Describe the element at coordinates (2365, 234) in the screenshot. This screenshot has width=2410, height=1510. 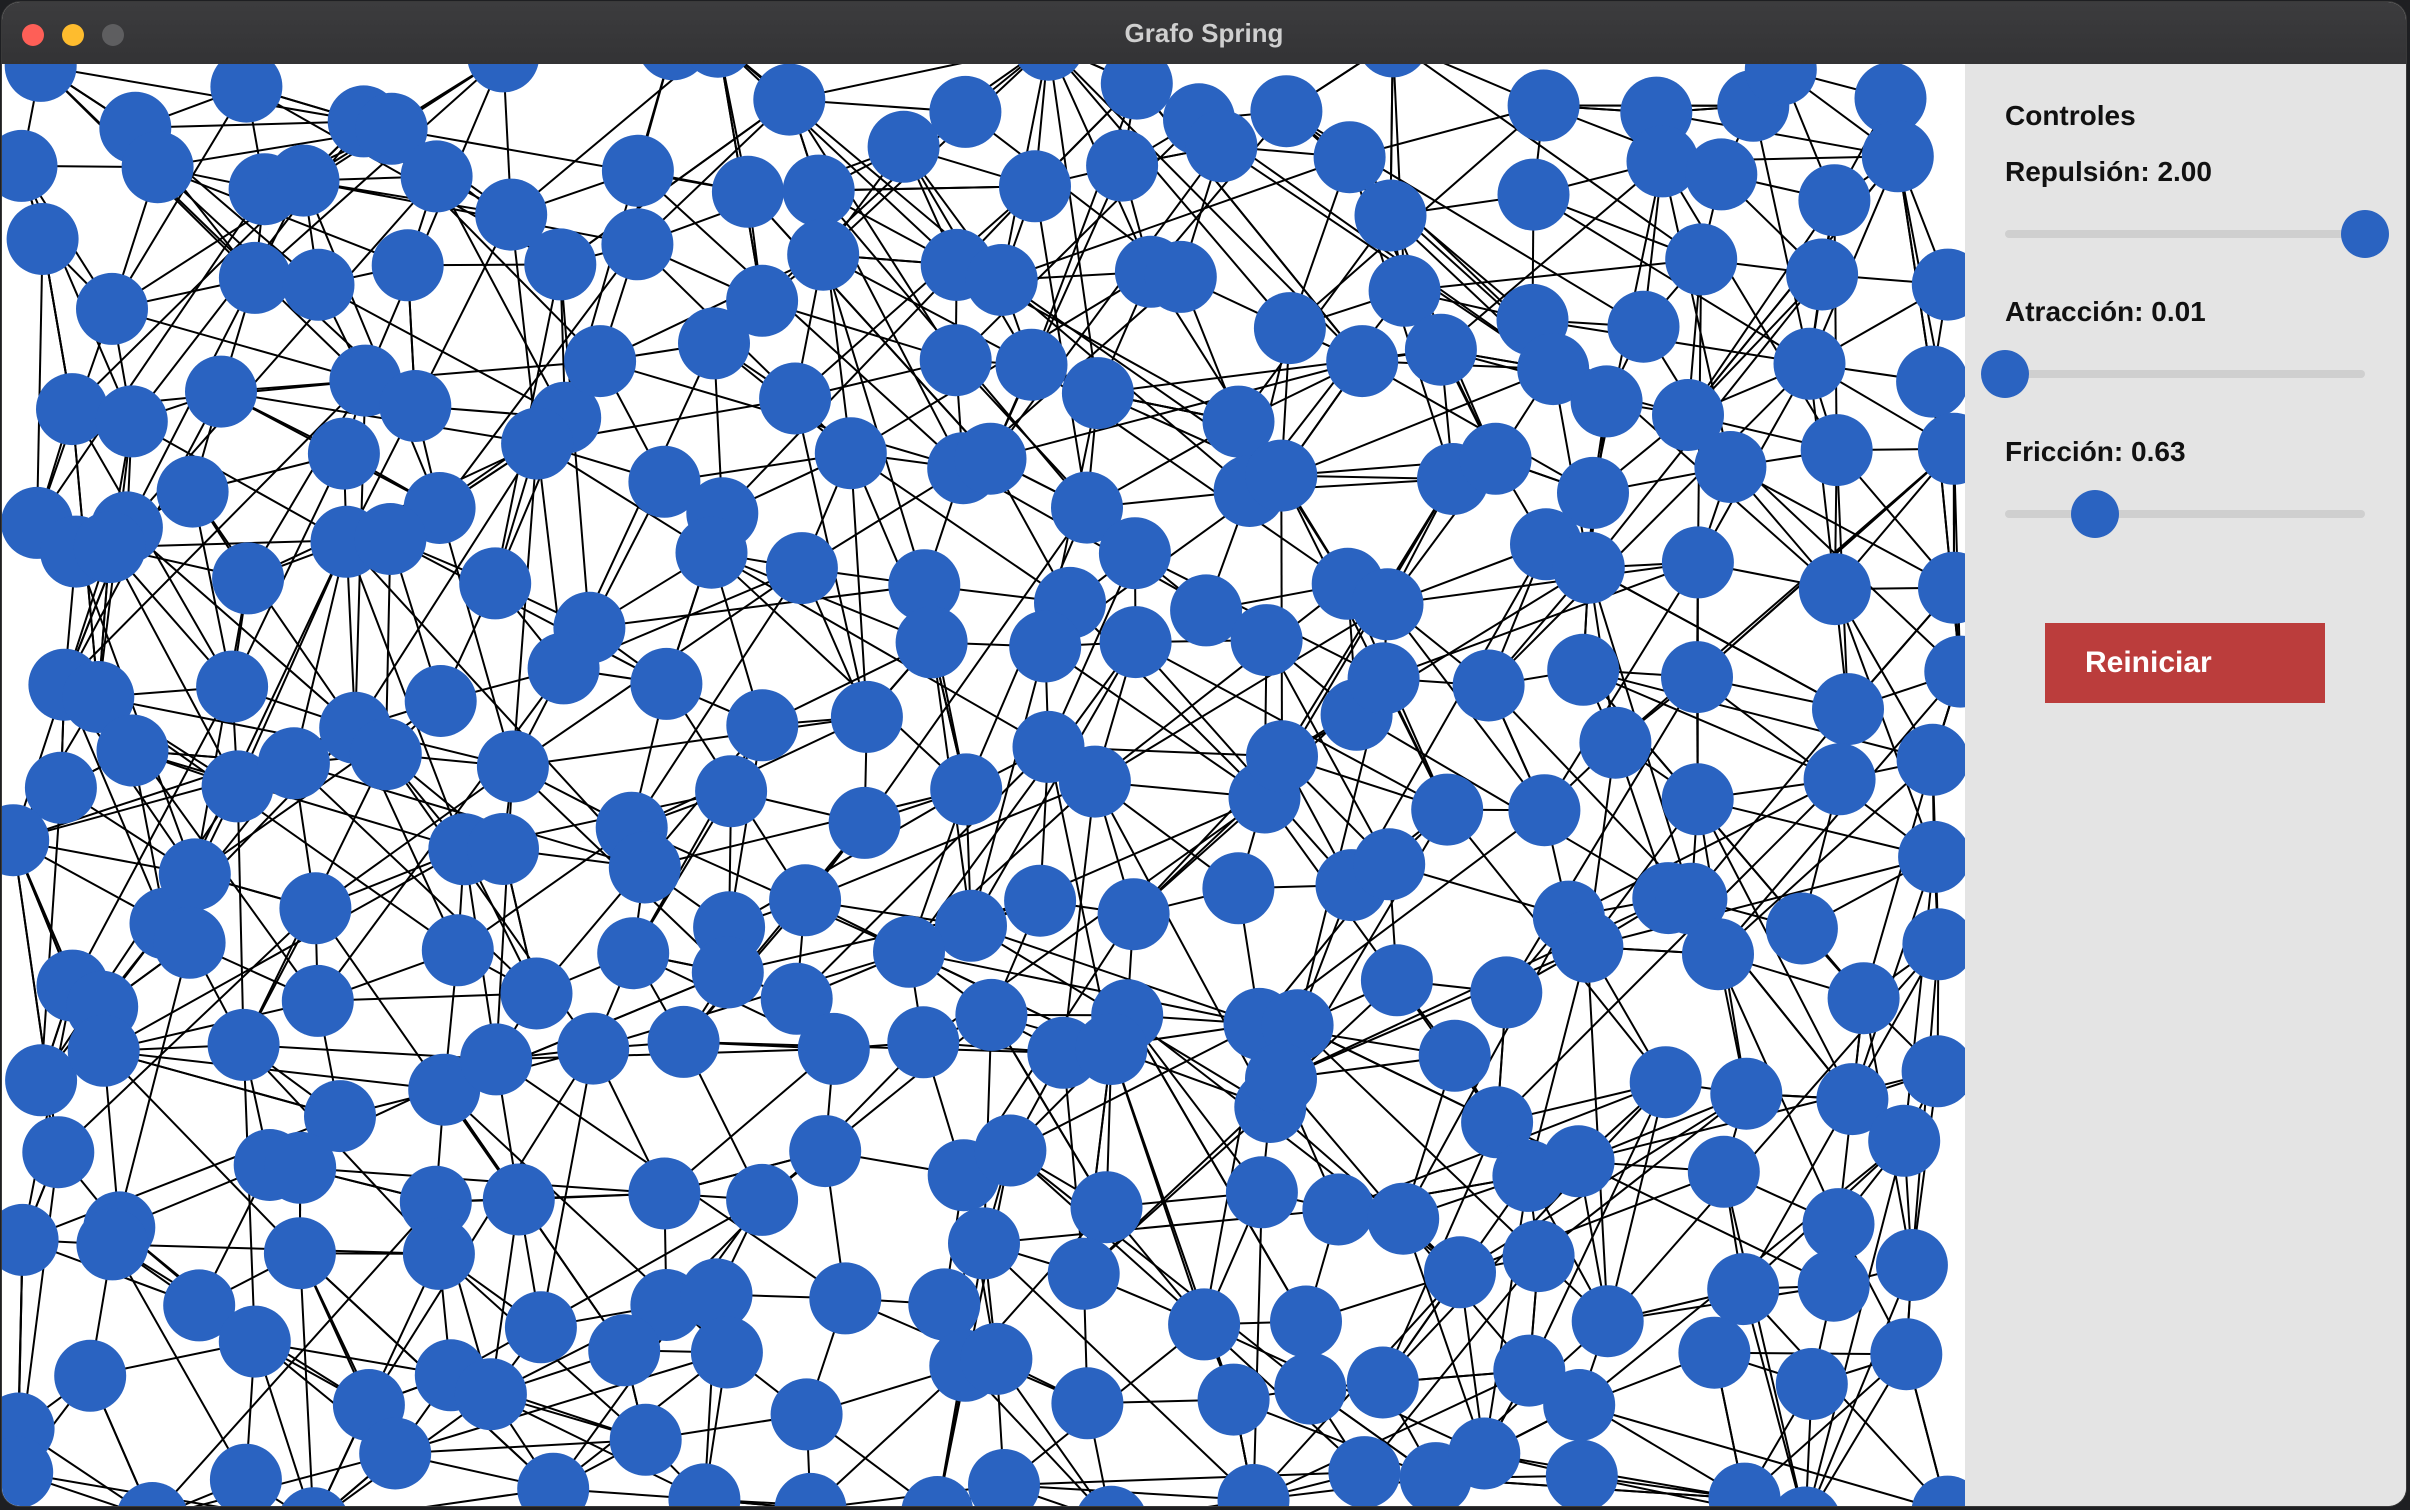
I see `repulsion-slider-thumb` at that location.